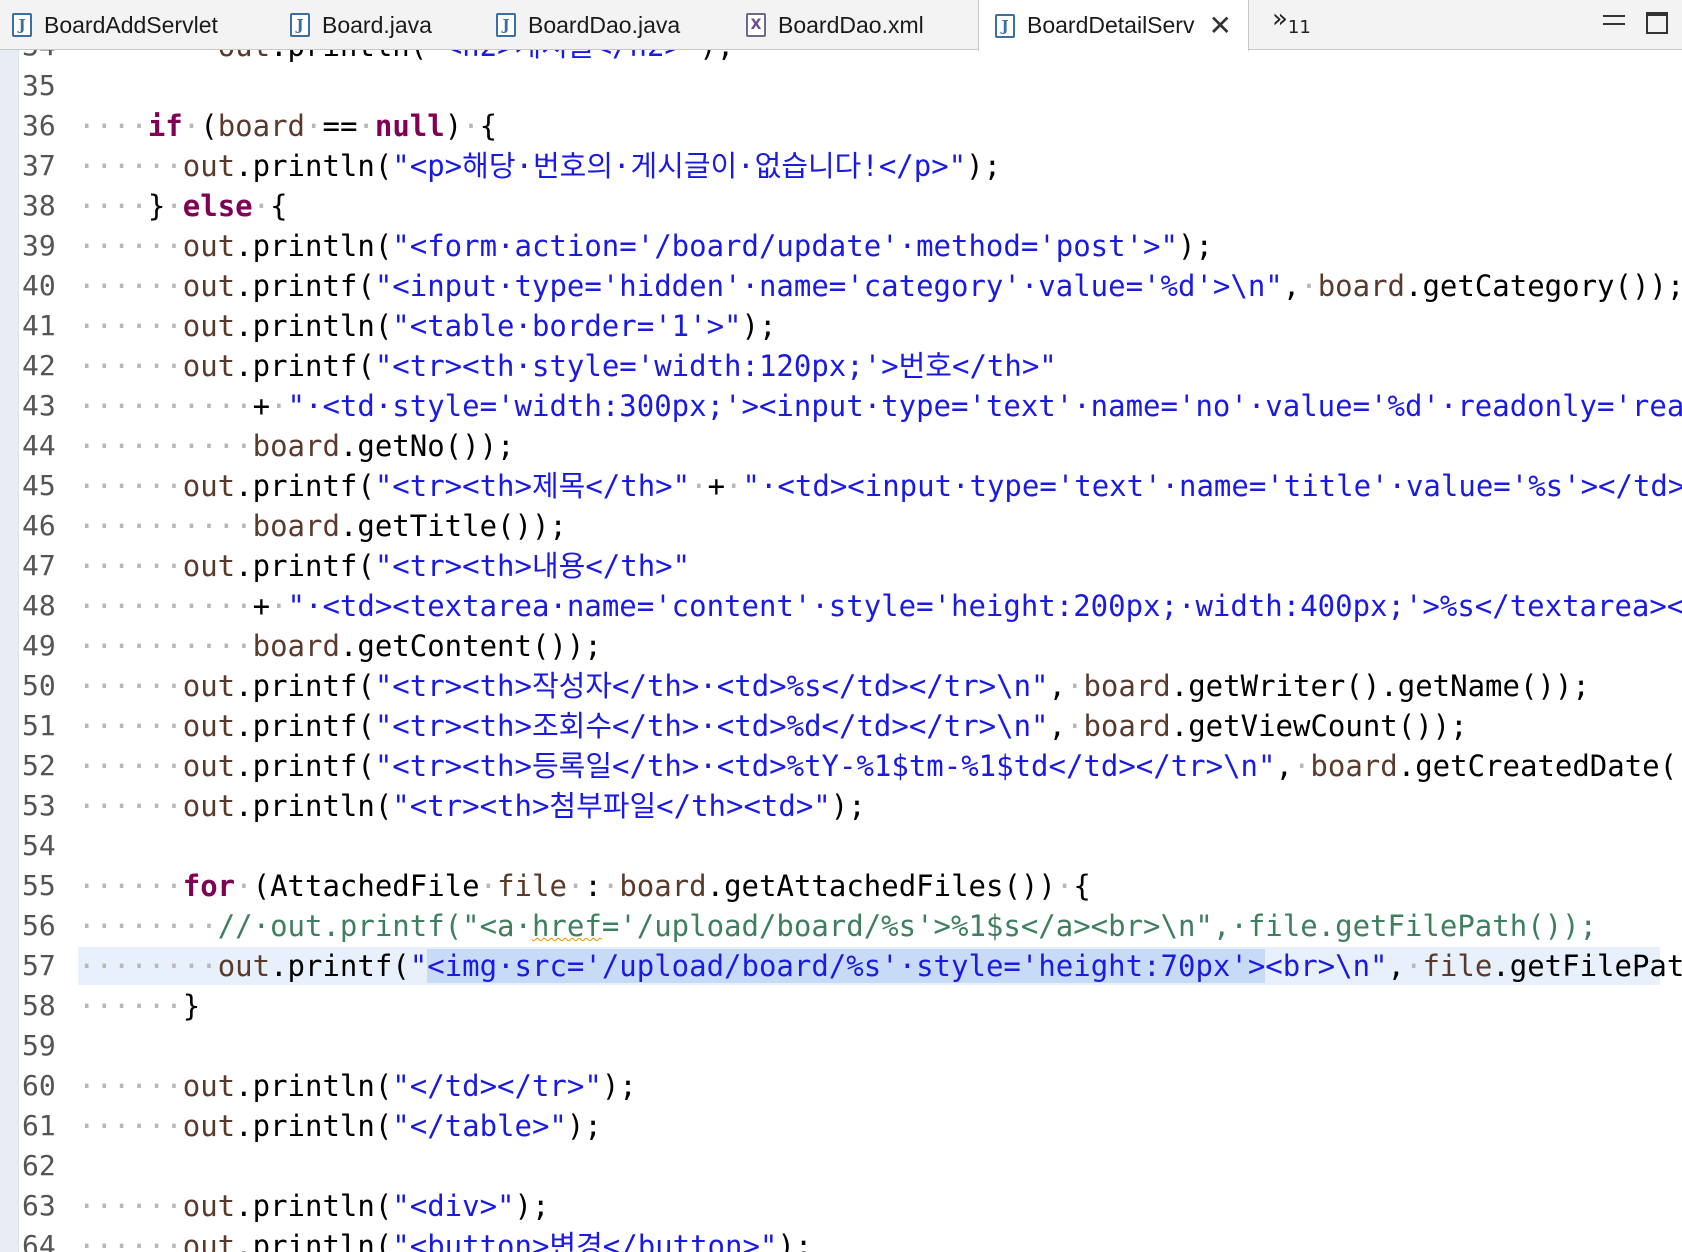 This screenshot has height=1252, width=1682. I want to click on code-token: ······, so click(130, 726).